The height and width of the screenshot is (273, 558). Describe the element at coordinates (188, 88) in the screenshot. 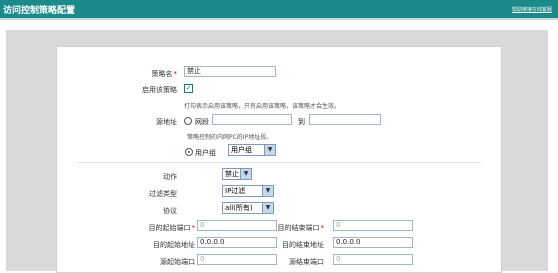

I see `enable-policy-checkbox: ✓` at that location.